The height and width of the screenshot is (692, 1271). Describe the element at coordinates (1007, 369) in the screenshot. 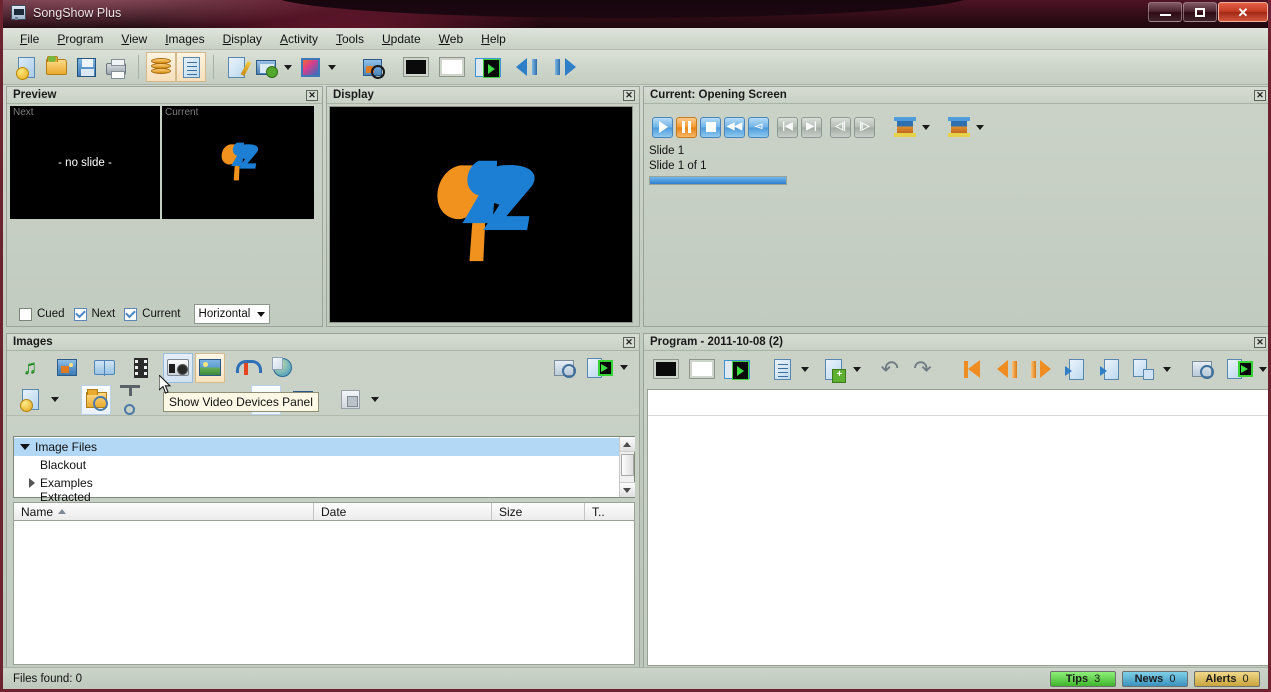

I see `previous-item-button` at that location.